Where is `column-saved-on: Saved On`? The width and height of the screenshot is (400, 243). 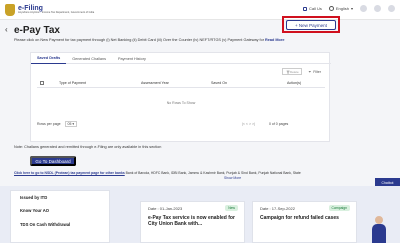 column-saved-on: Saved On is located at coordinates (219, 83).